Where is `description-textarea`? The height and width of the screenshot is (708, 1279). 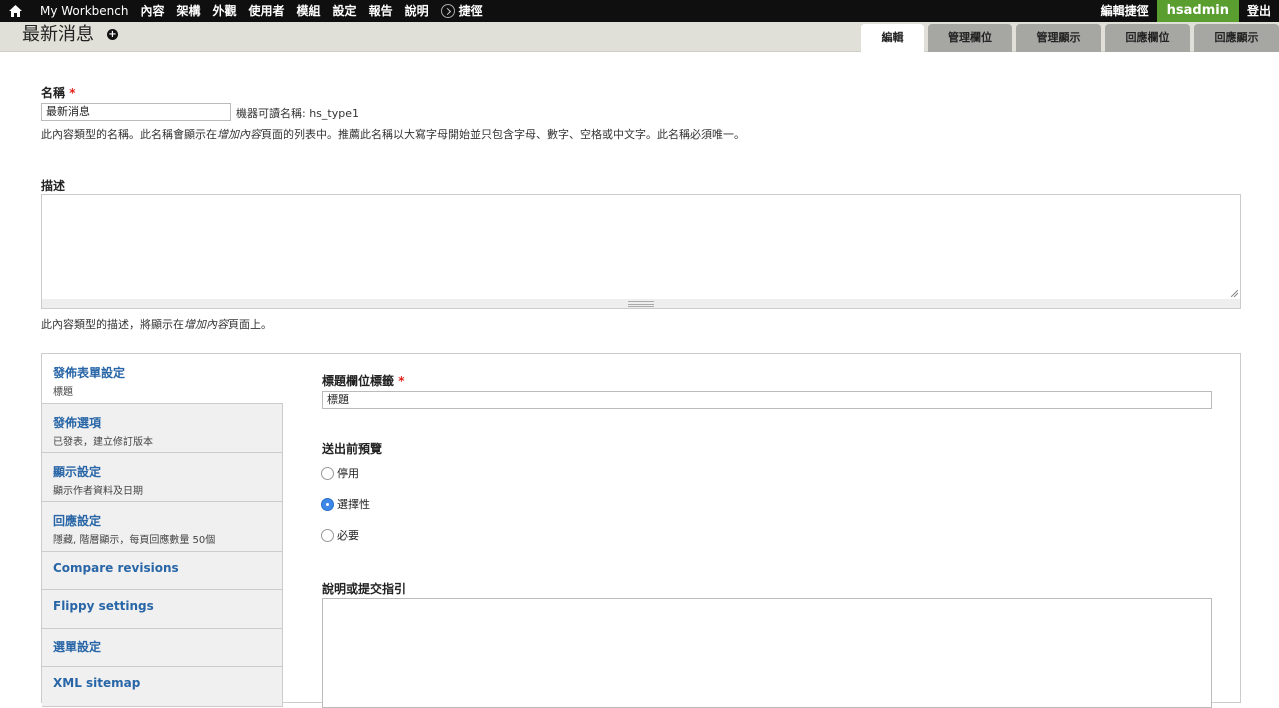
description-textarea is located at coordinates (641, 247).